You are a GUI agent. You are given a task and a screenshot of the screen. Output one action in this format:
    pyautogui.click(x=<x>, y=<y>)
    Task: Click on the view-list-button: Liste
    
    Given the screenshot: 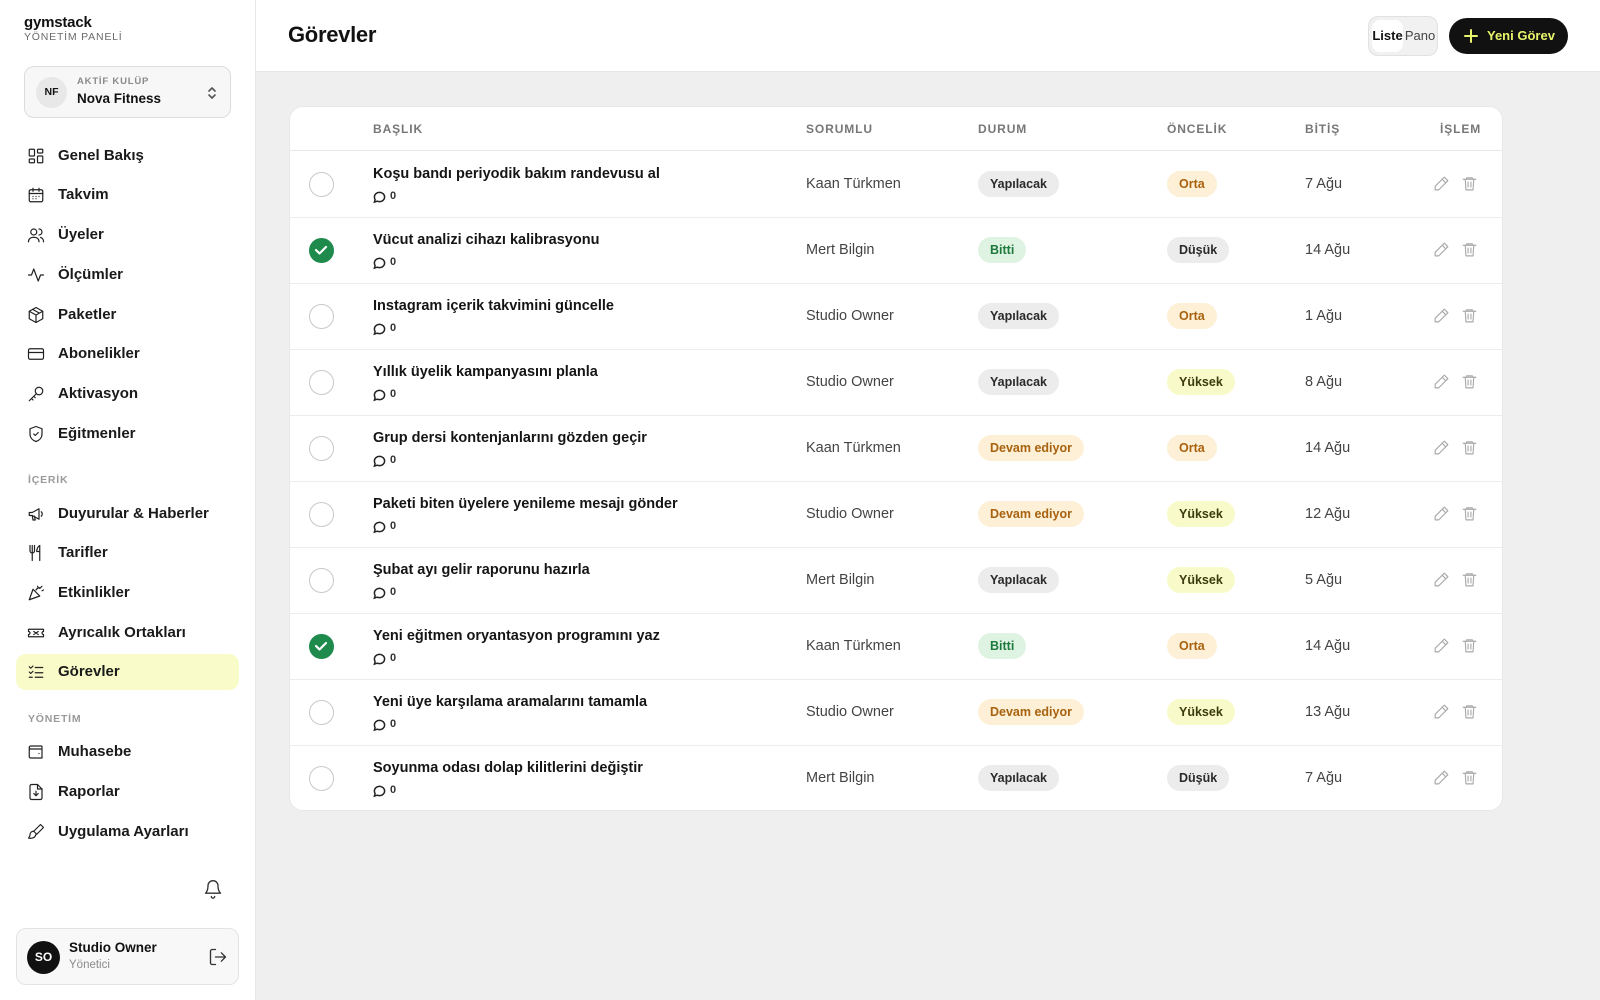 What is the action you would take?
    pyautogui.click(x=1387, y=36)
    